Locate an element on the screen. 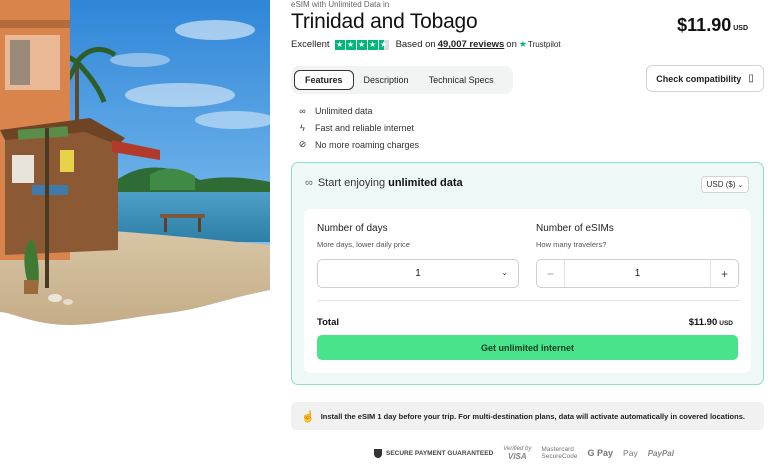 This screenshot has width=768, height=466. total-value: $11.90 USD is located at coordinates (711, 322).